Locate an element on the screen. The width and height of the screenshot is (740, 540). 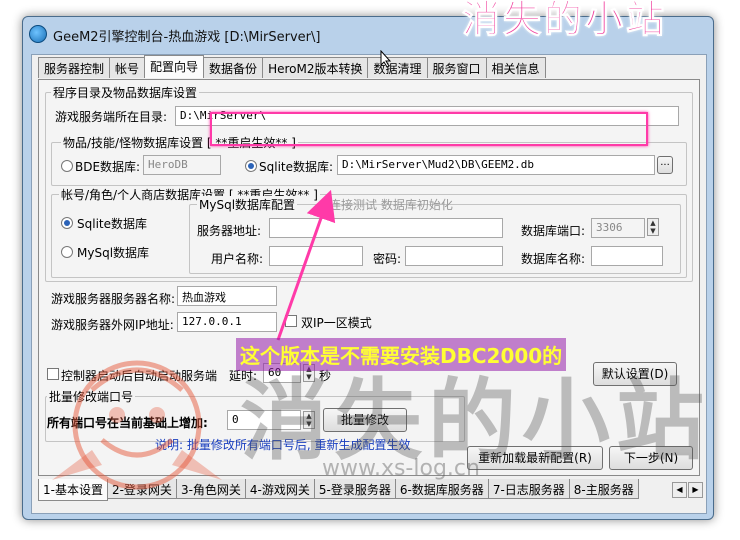
top-tab-bar: 服务器控制 帐号 配置向导 数据备份 HeroM2版本转换 数据清理 服务窗口 相关信息 is located at coordinates (292, 67).